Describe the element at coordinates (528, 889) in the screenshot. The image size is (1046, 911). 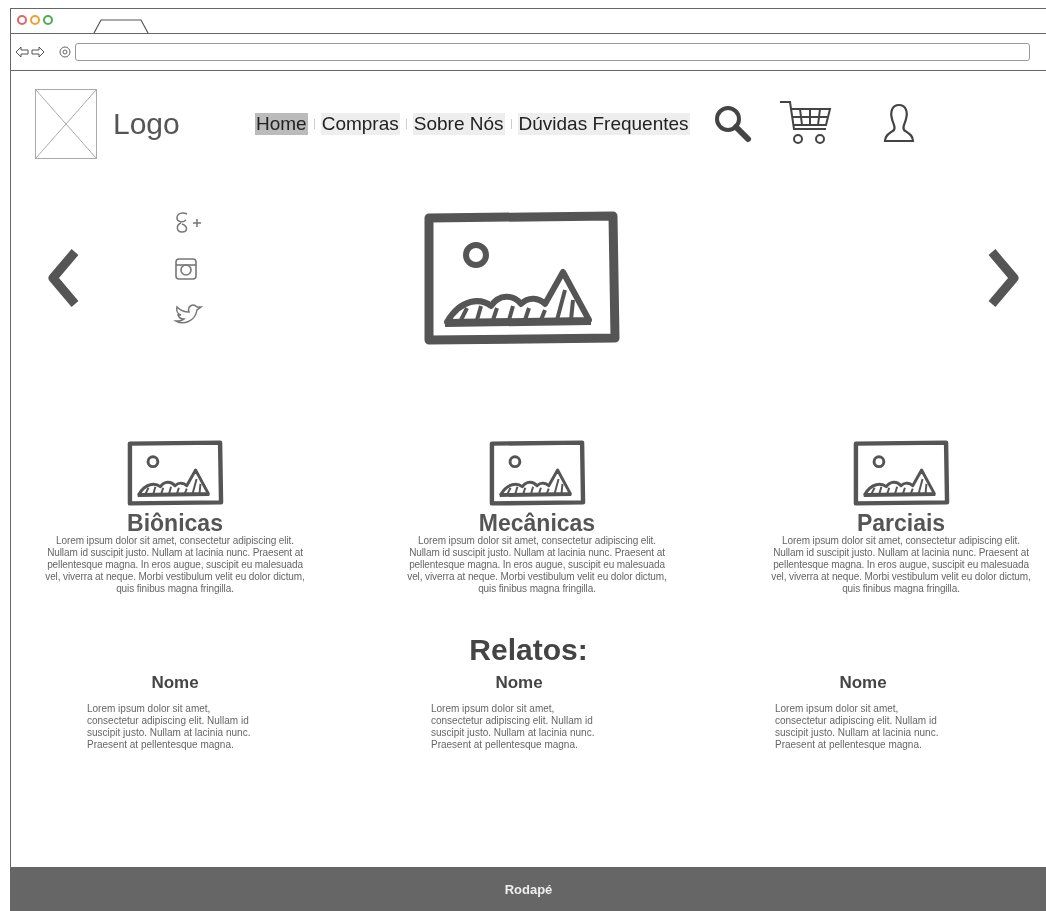
I see `footer-text: Rodapé` at that location.